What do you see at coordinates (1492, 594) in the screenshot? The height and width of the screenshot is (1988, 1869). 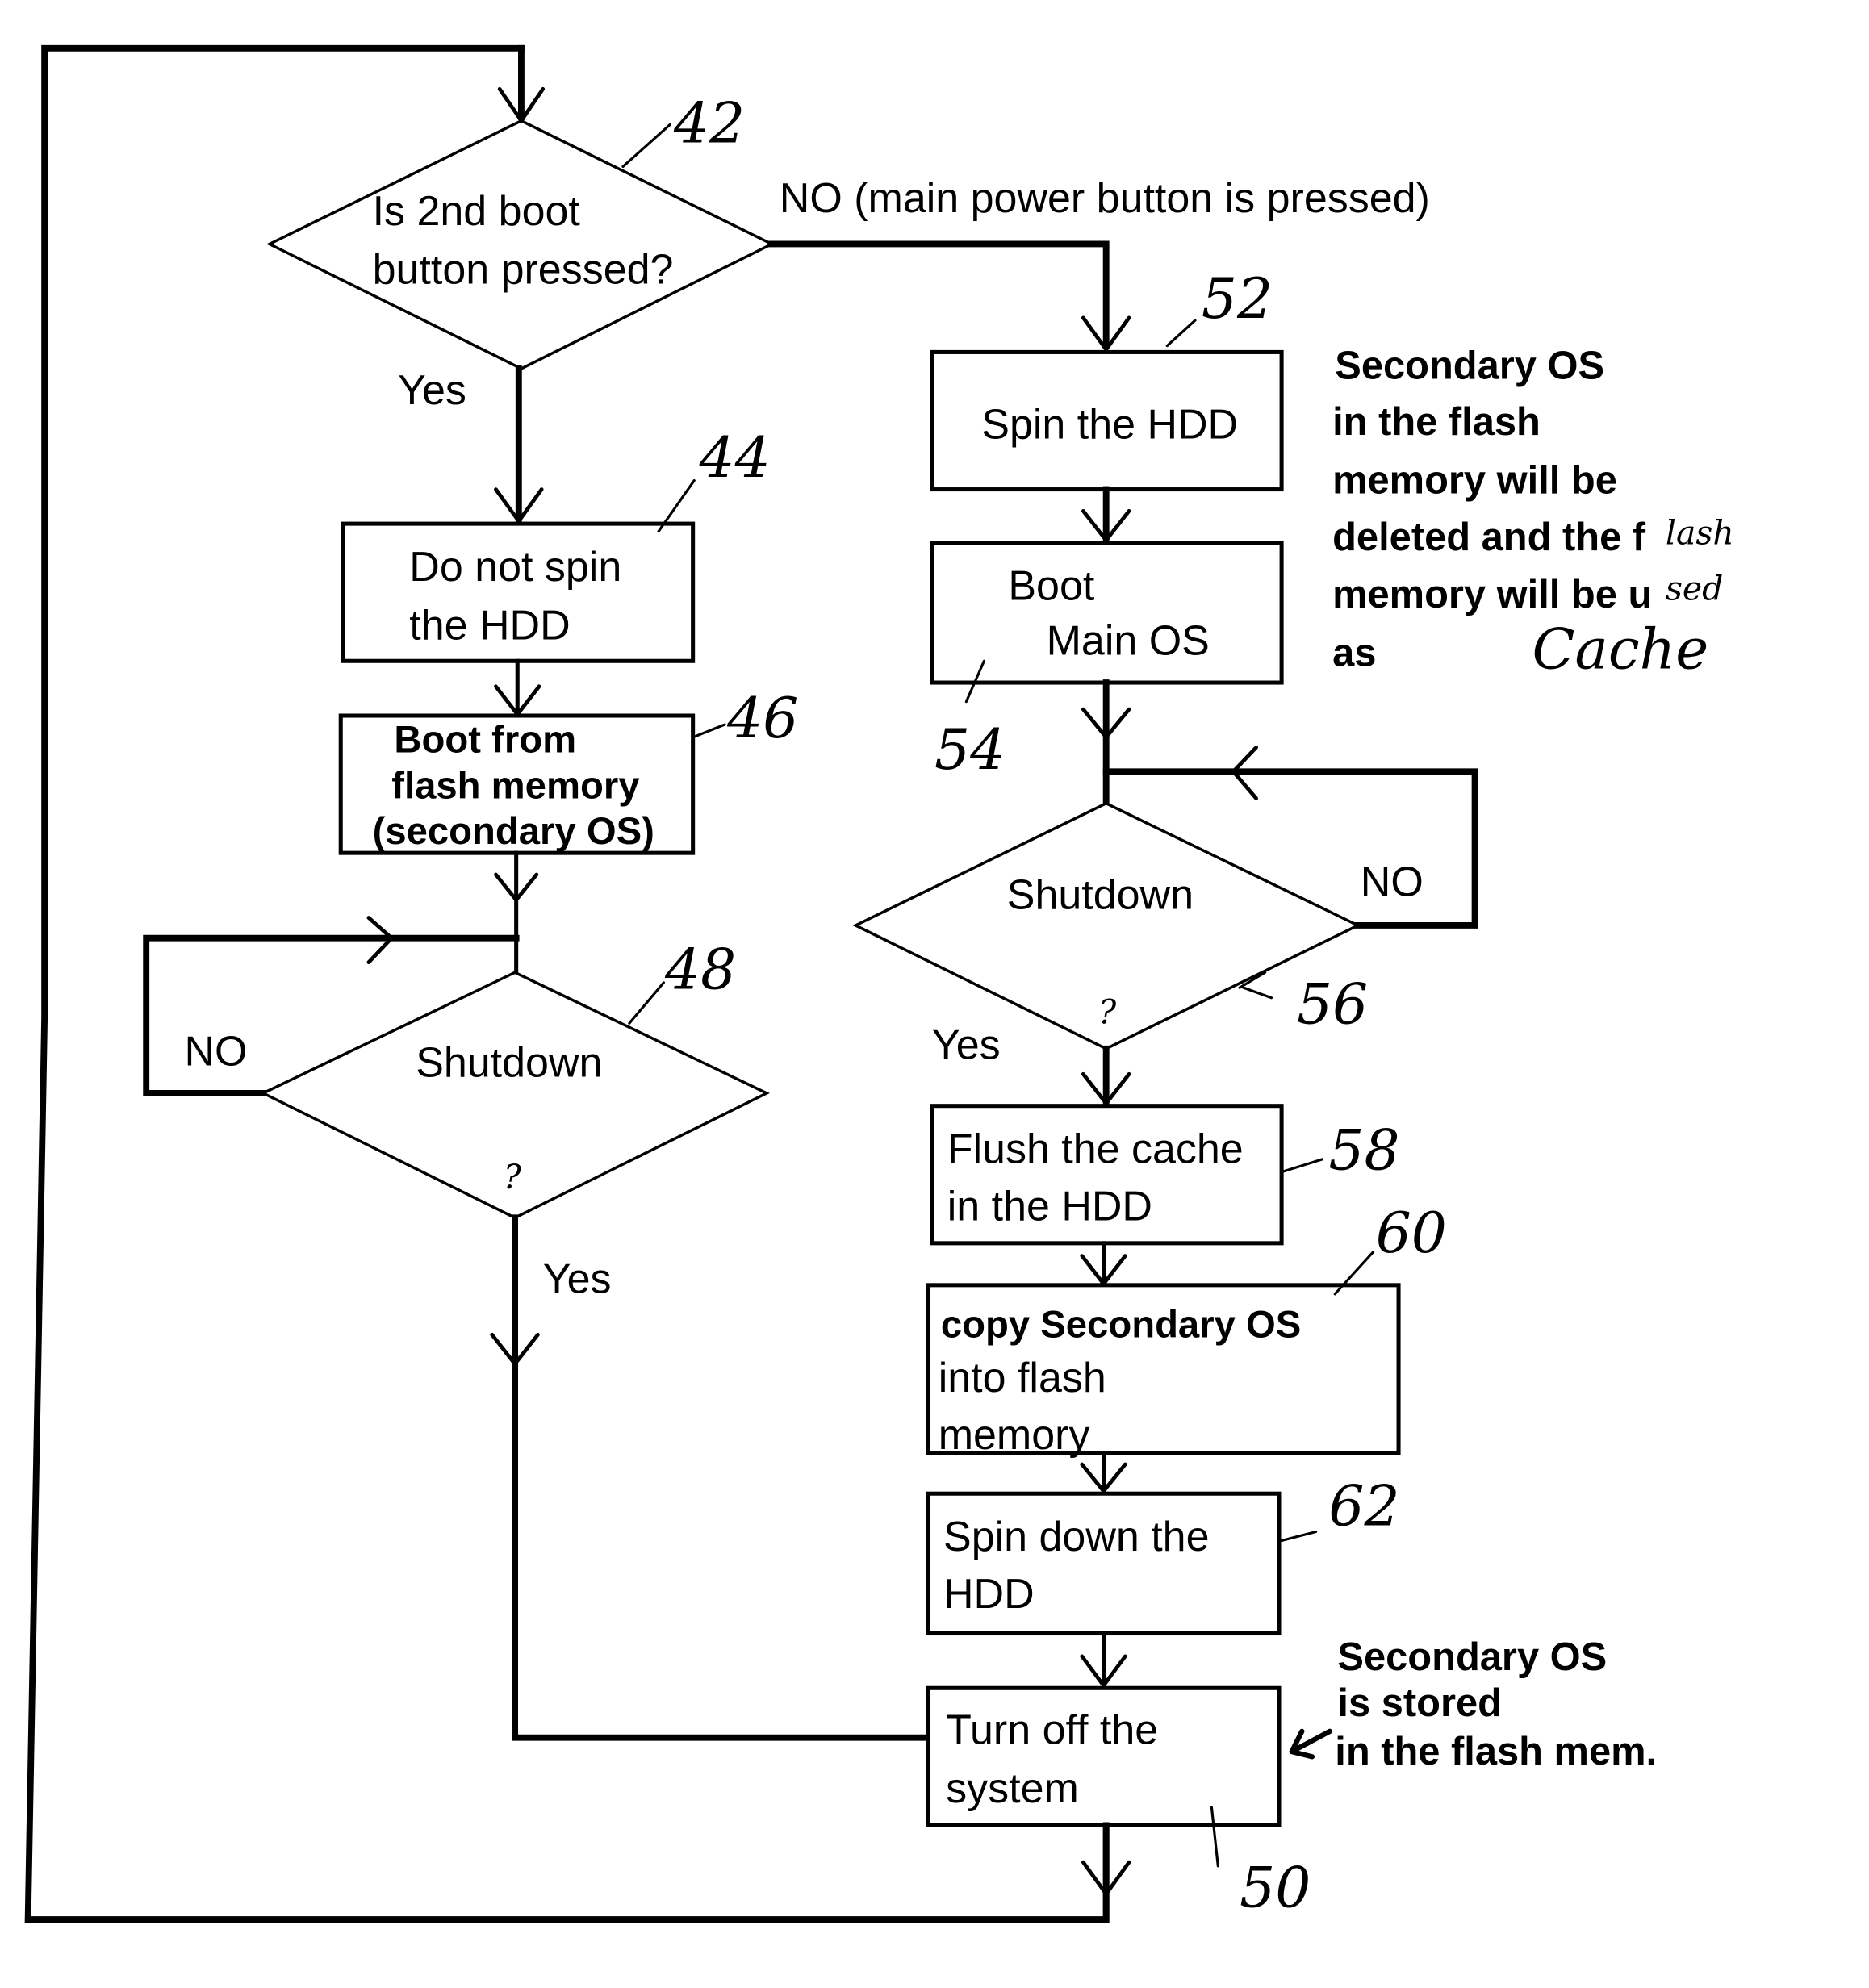 I see `note-top-line-5: memory will be u` at bounding box center [1492, 594].